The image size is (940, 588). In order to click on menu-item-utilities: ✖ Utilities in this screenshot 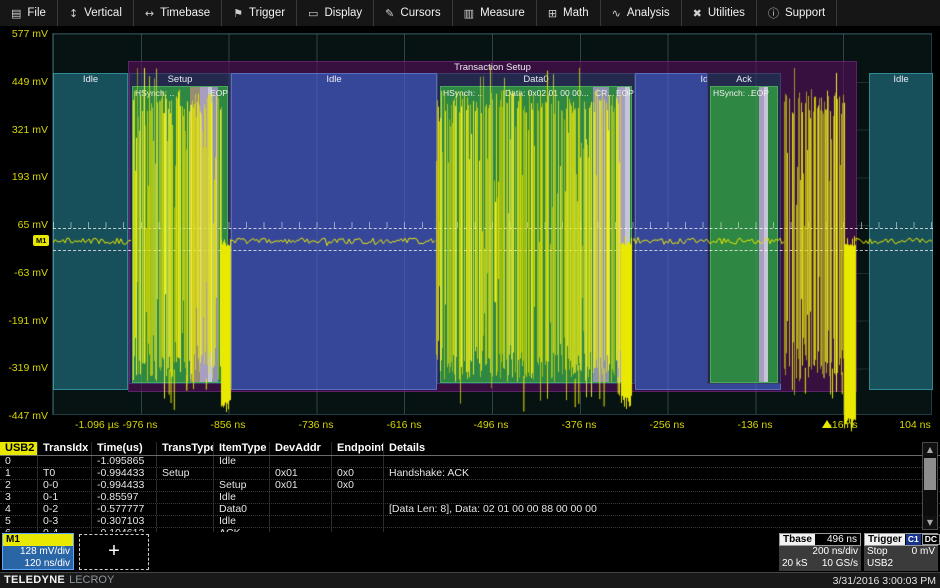, I will do `click(719, 13)`.